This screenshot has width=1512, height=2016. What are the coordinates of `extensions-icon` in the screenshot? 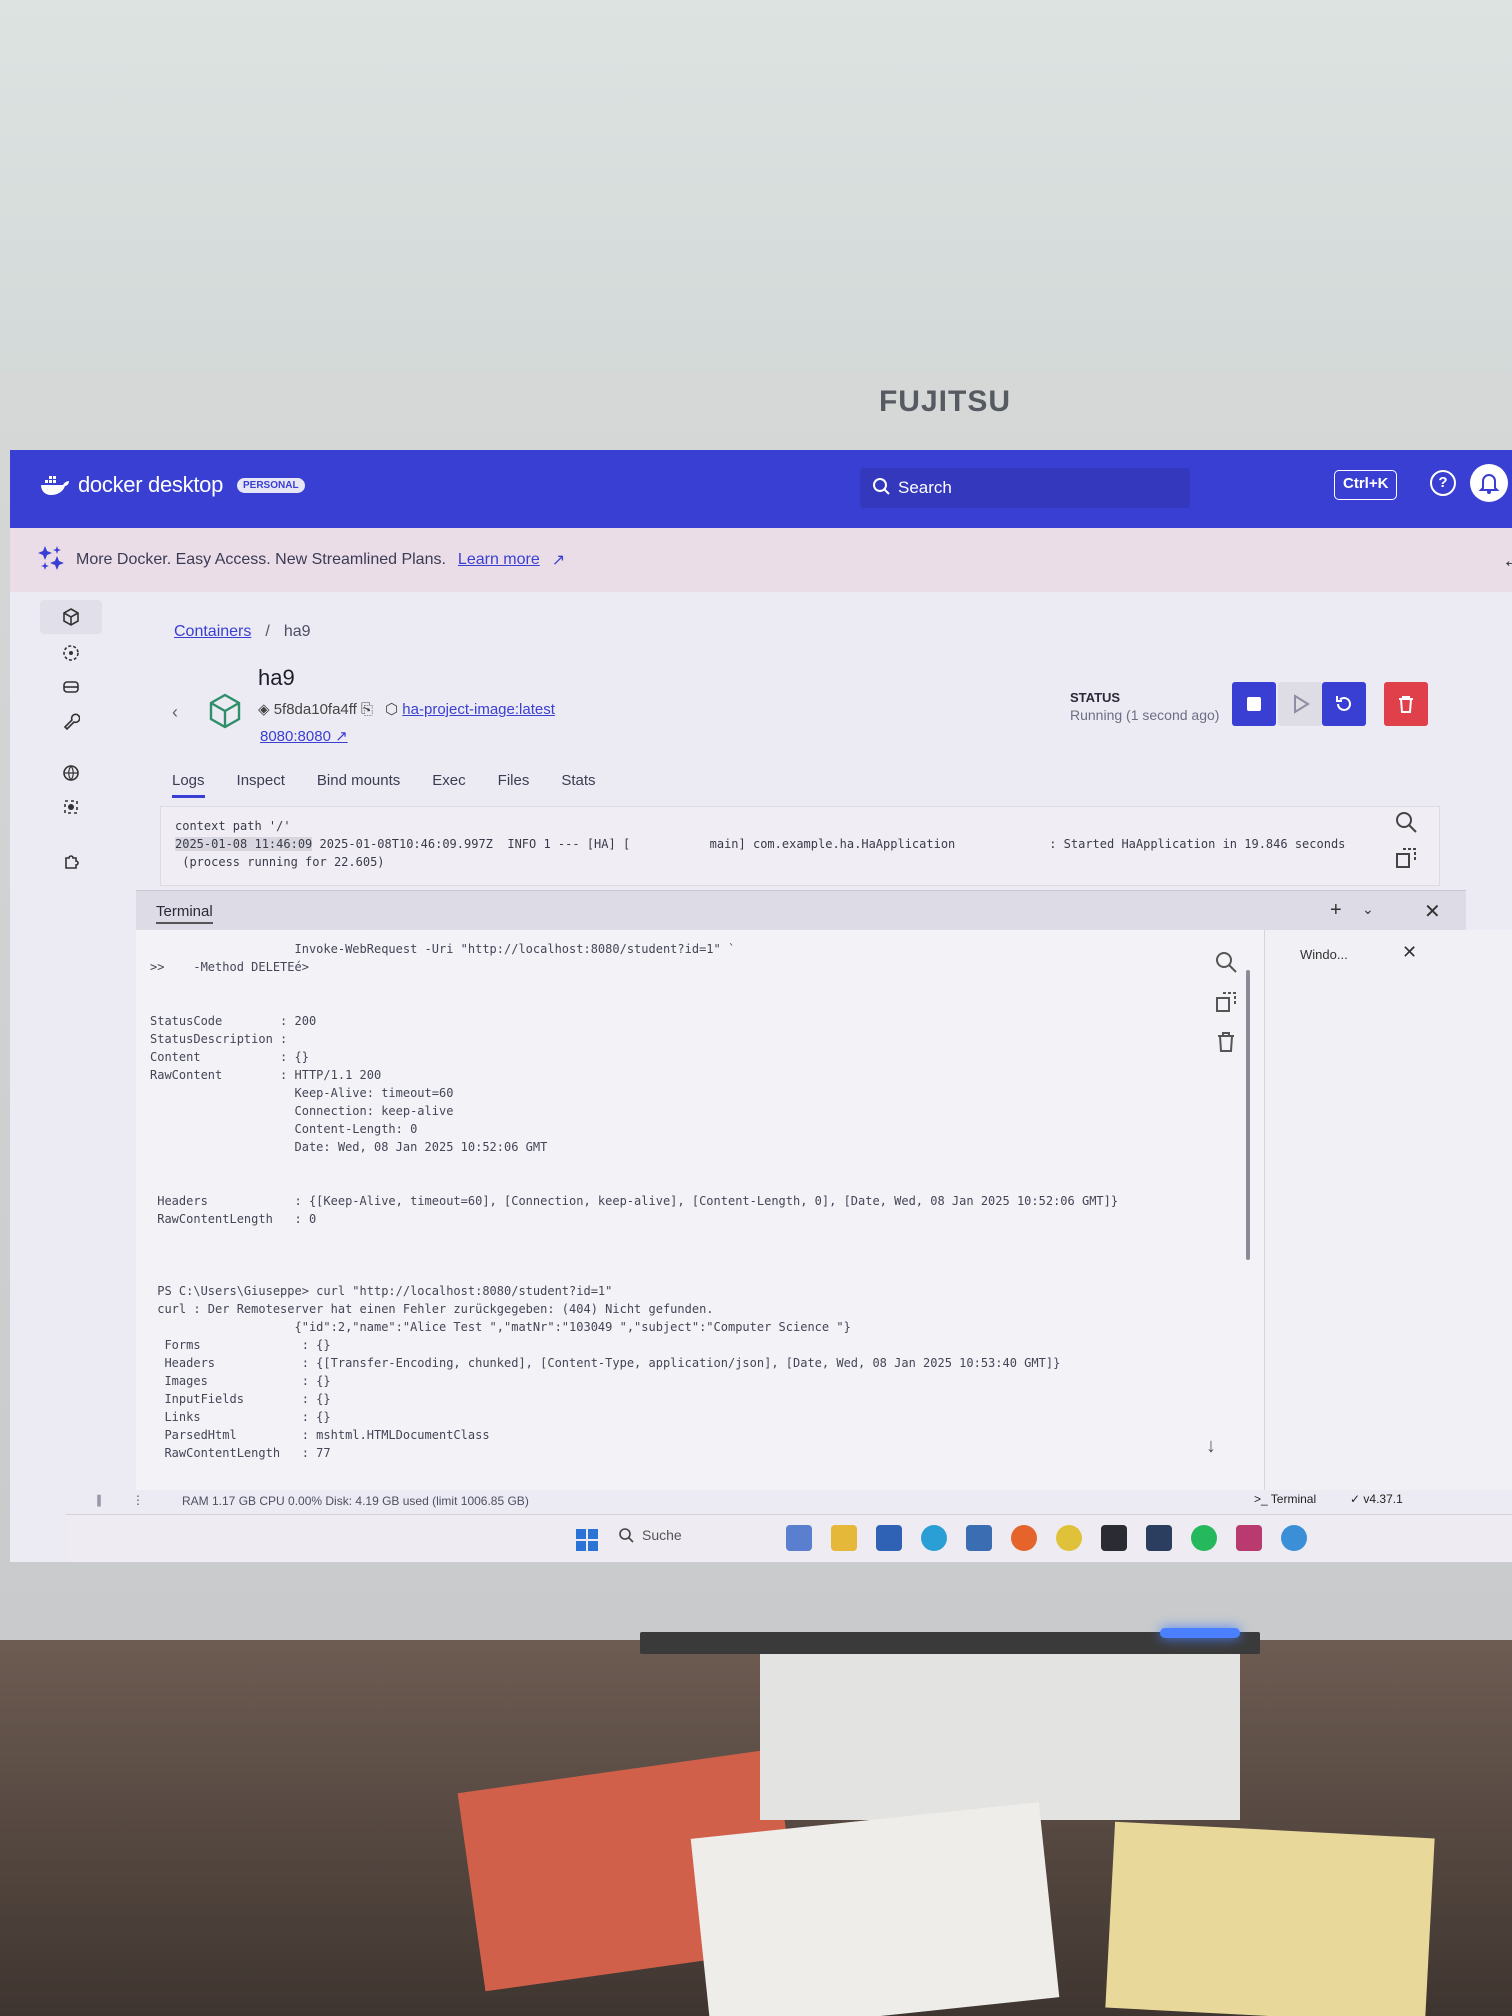 It's located at (71, 861).